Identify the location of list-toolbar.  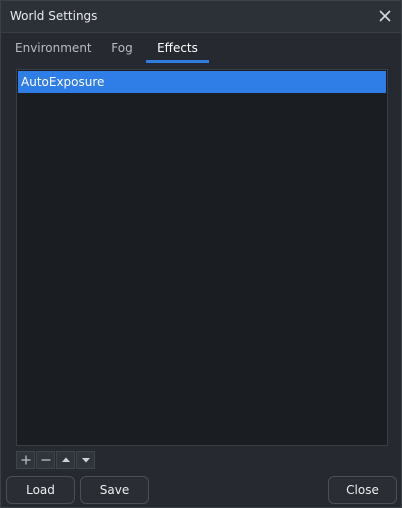
(55, 460).